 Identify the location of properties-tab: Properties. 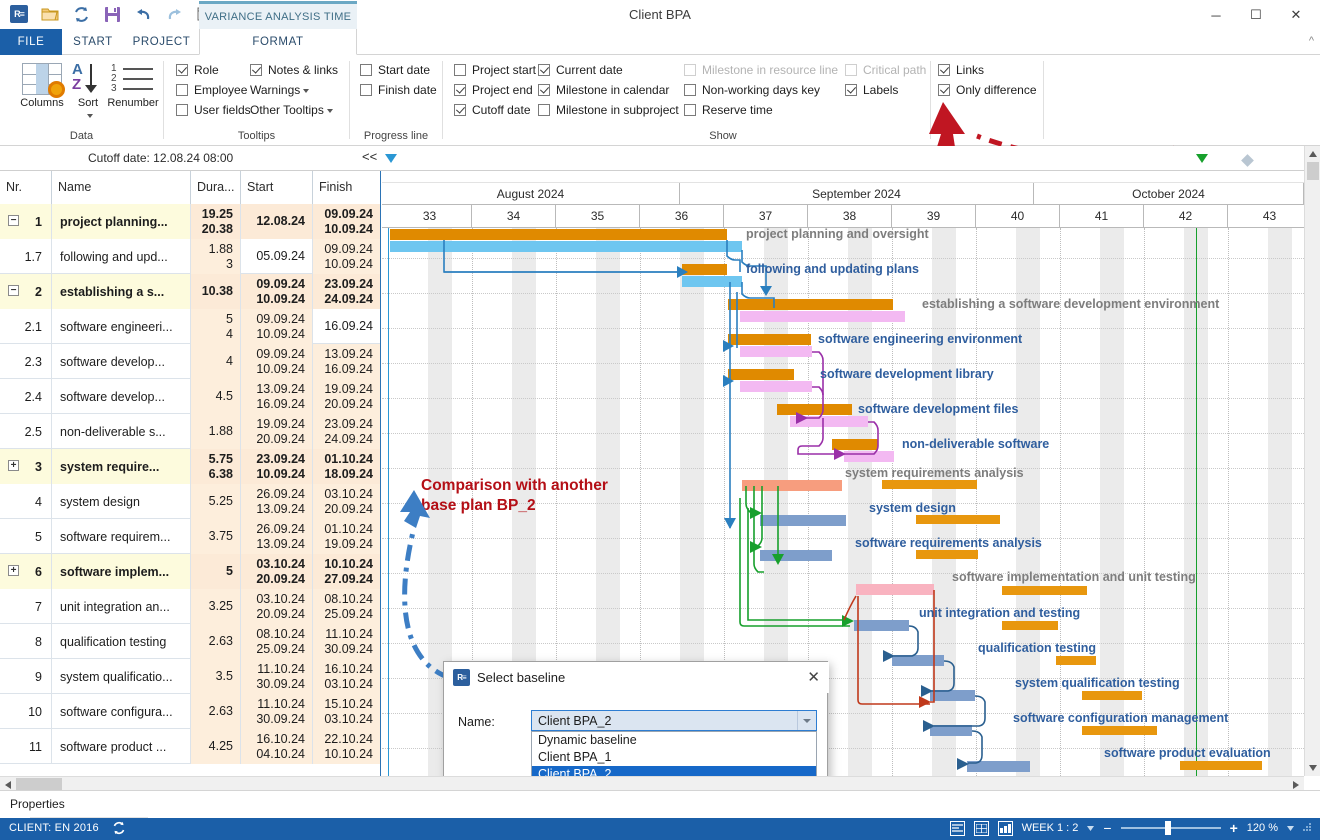
(37, 804).